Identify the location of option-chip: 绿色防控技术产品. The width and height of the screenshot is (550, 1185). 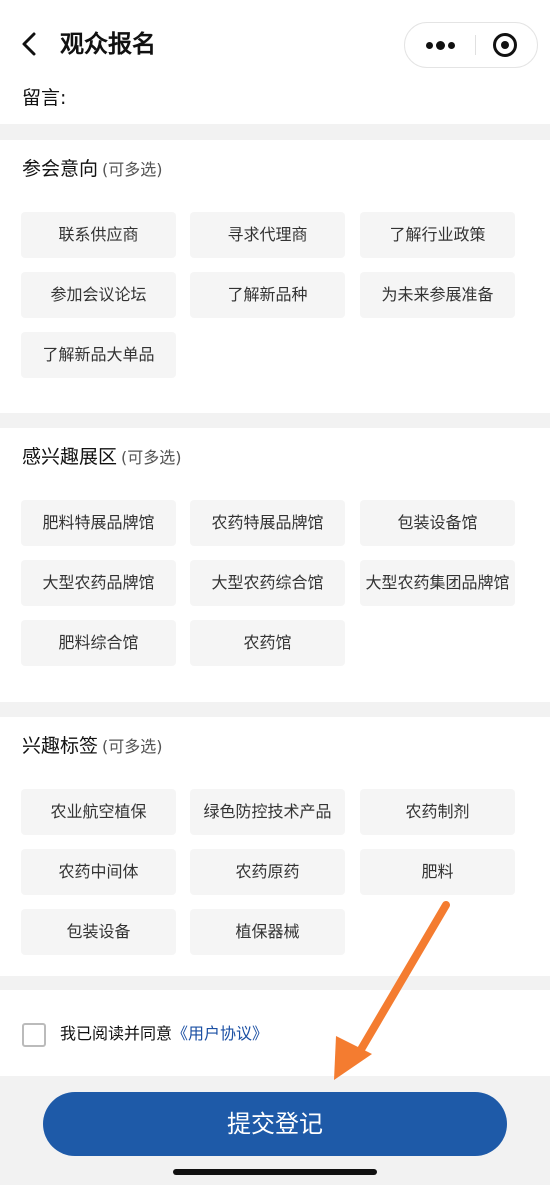
(267, 812).